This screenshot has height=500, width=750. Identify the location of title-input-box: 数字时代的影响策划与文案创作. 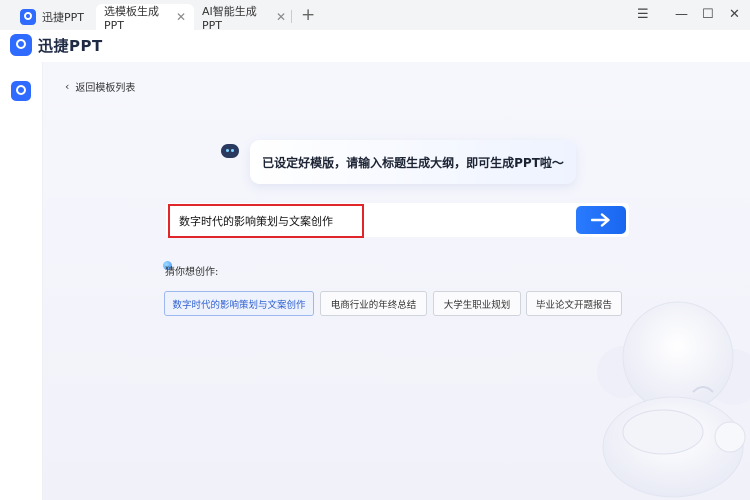
(397, 220).